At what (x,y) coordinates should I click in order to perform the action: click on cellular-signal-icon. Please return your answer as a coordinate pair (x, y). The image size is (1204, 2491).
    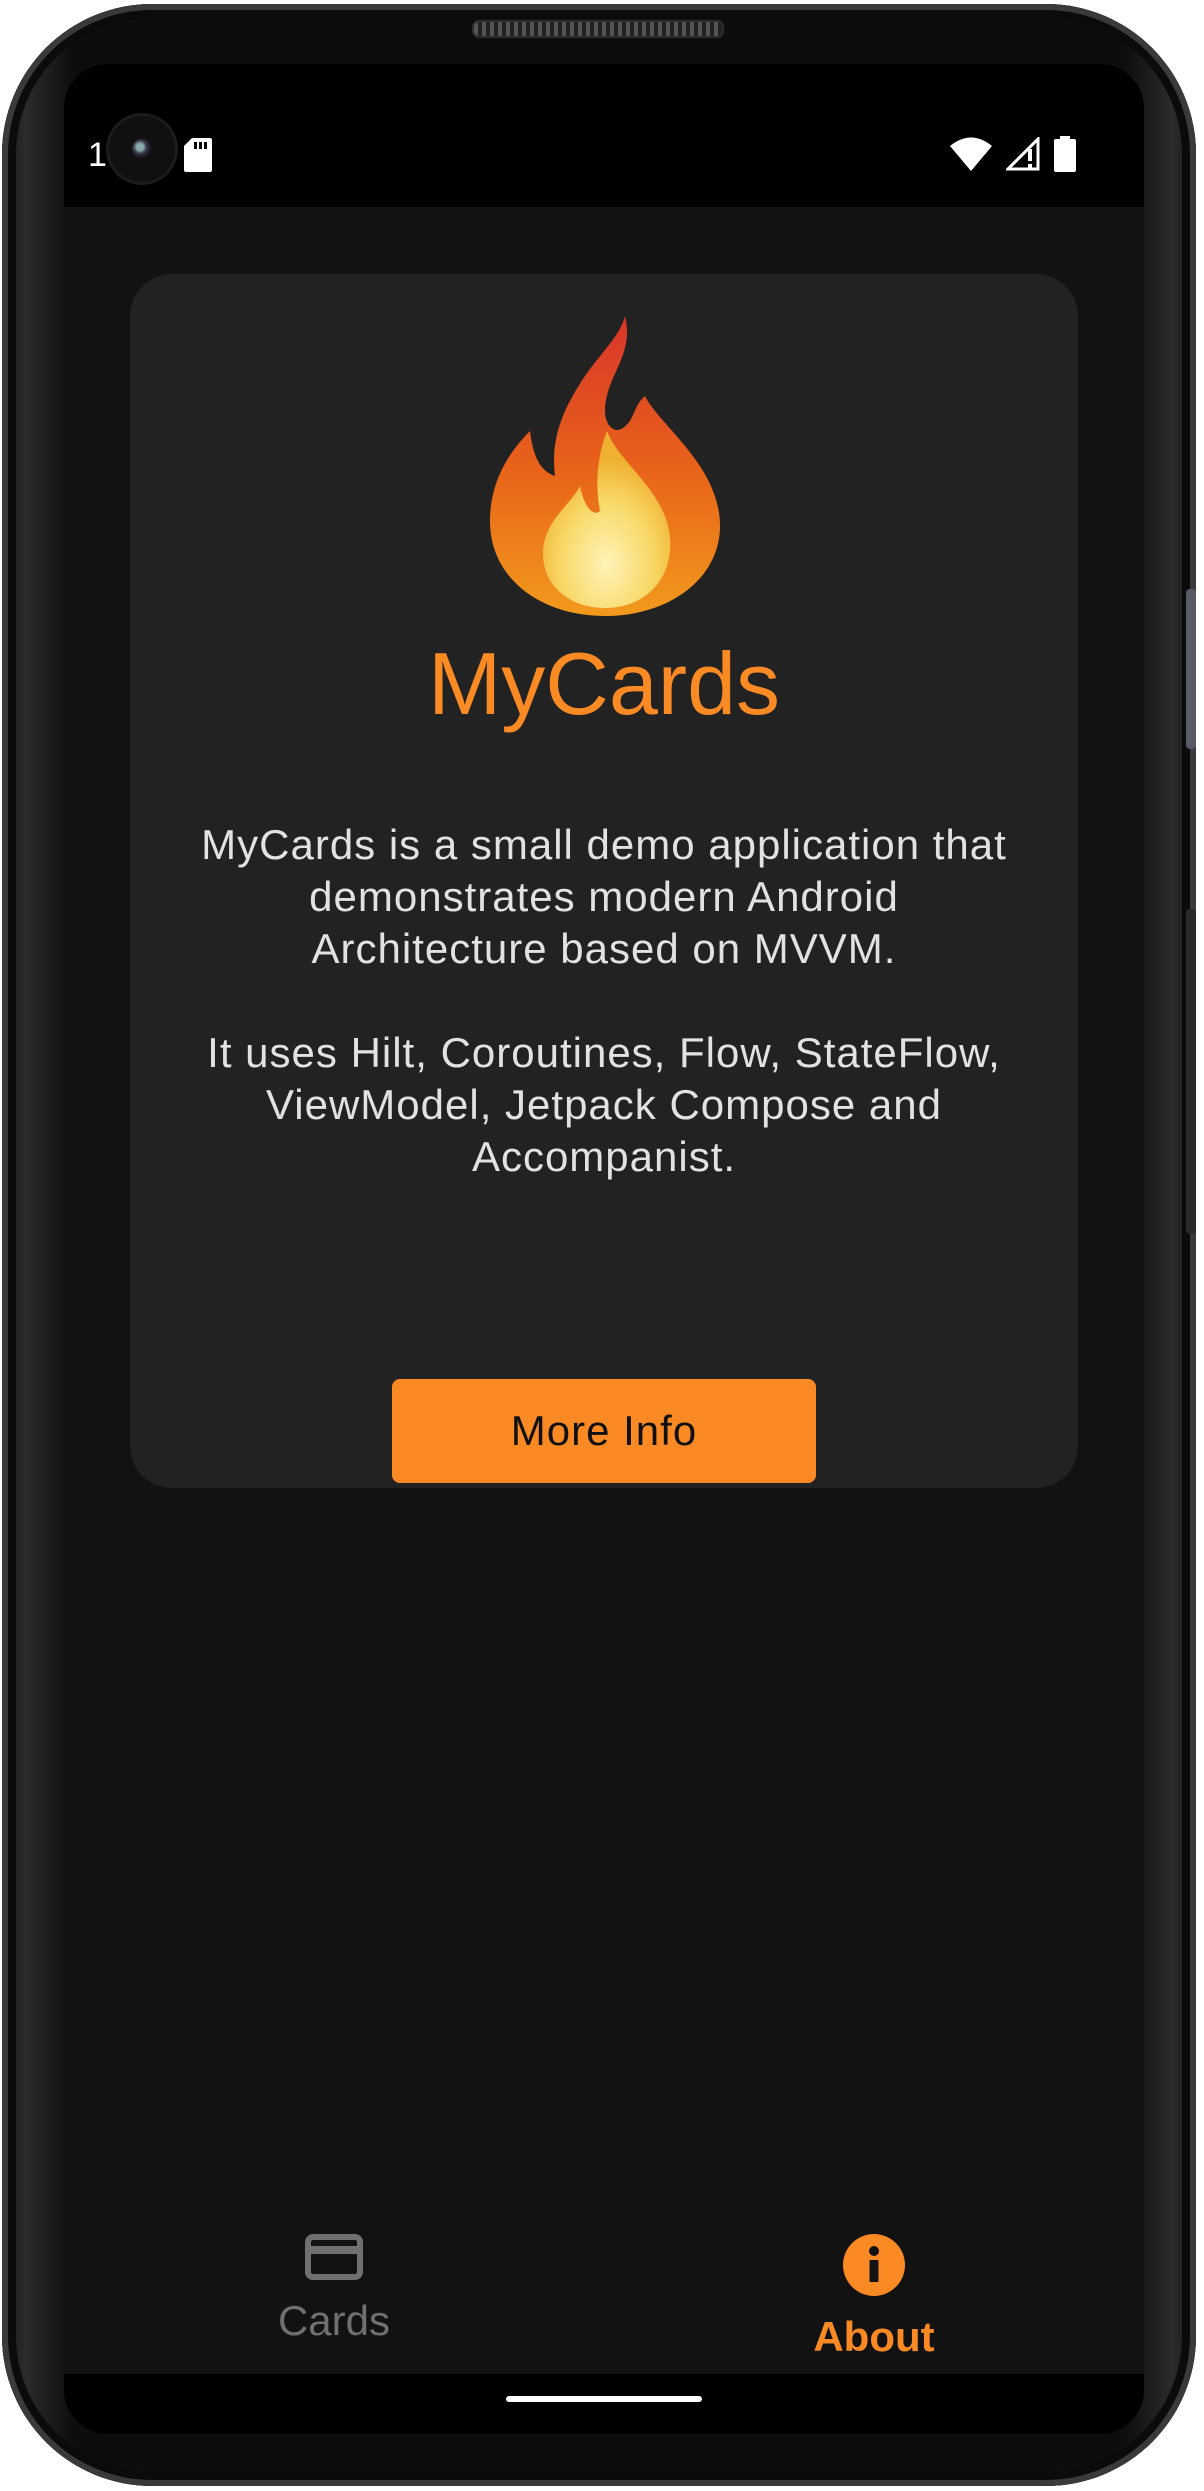
    Looking at the image, I should click on (1022, 155).